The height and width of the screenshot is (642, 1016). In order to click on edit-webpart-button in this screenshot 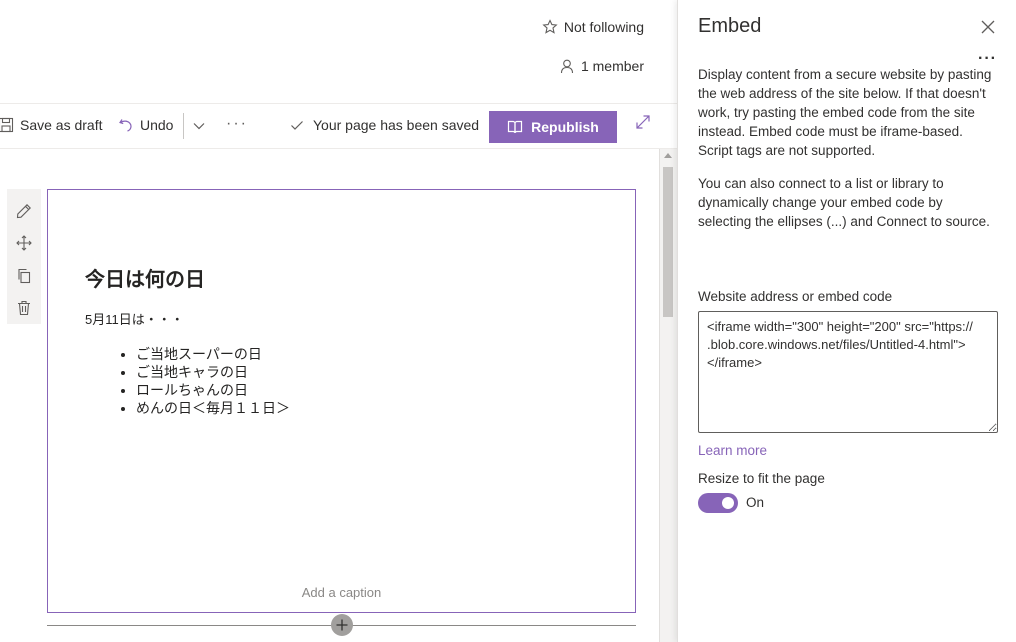, I will do `click(24, 211)`.